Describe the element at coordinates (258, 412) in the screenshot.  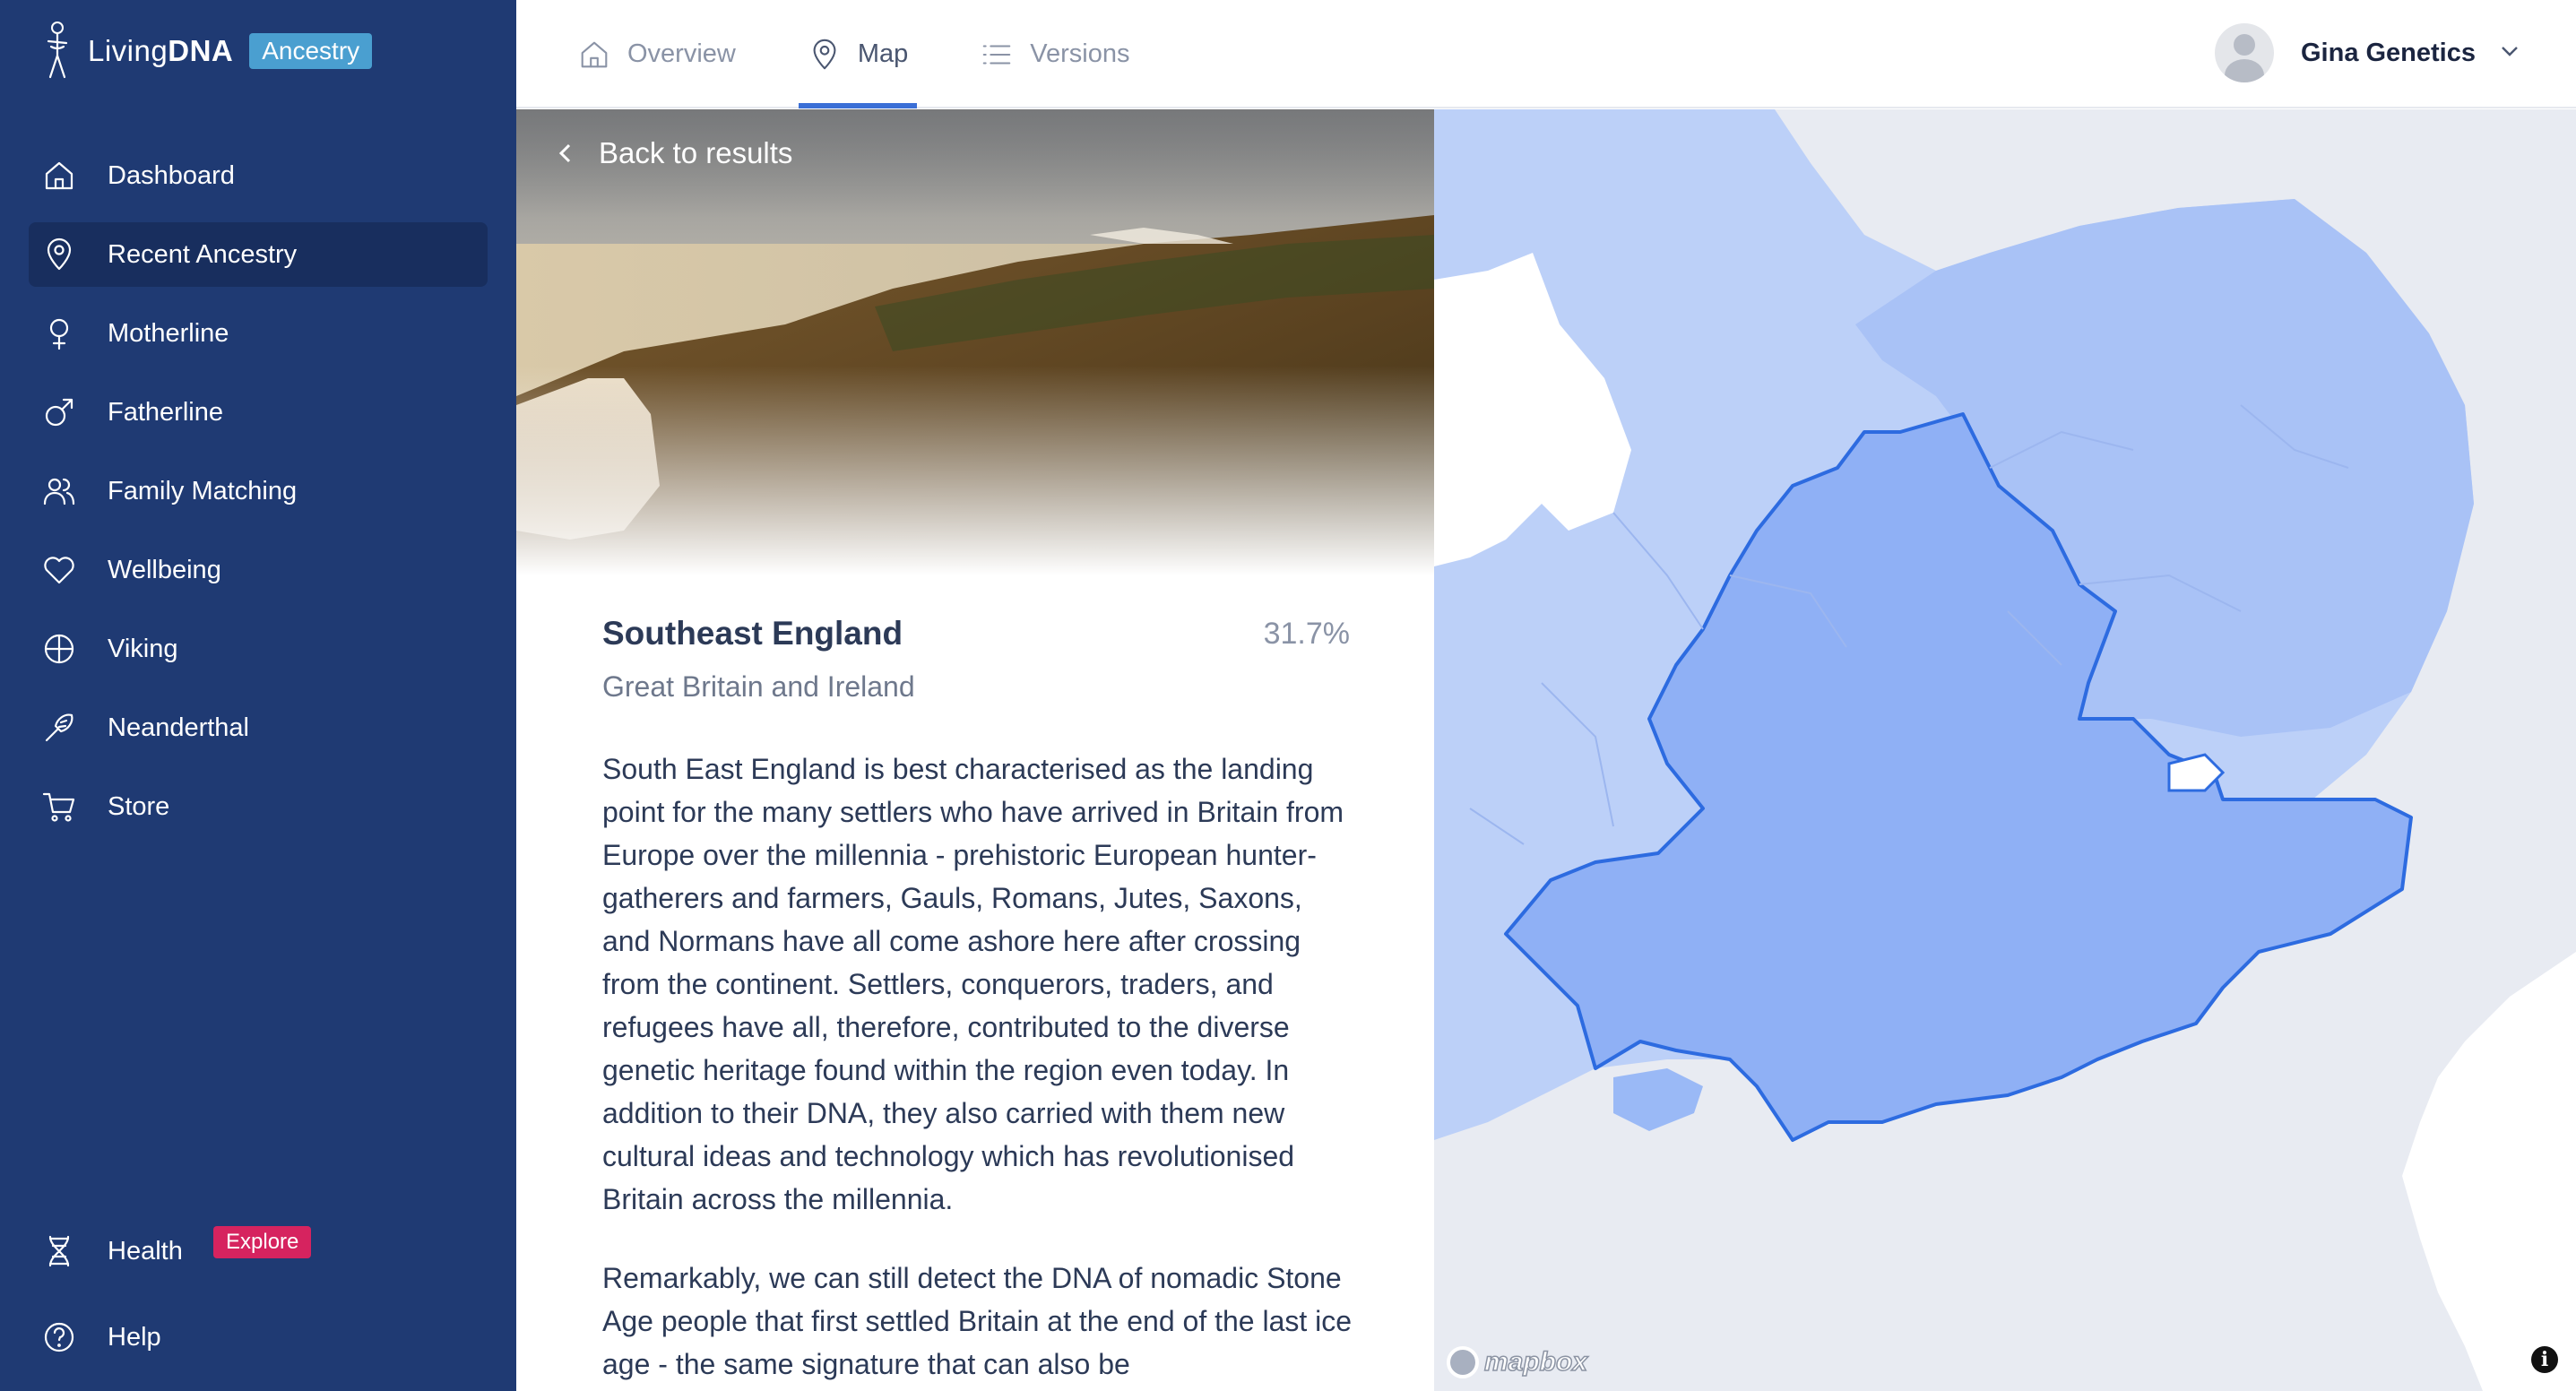
I see `sidebar-item-fatherline: Fatherline` at that location.